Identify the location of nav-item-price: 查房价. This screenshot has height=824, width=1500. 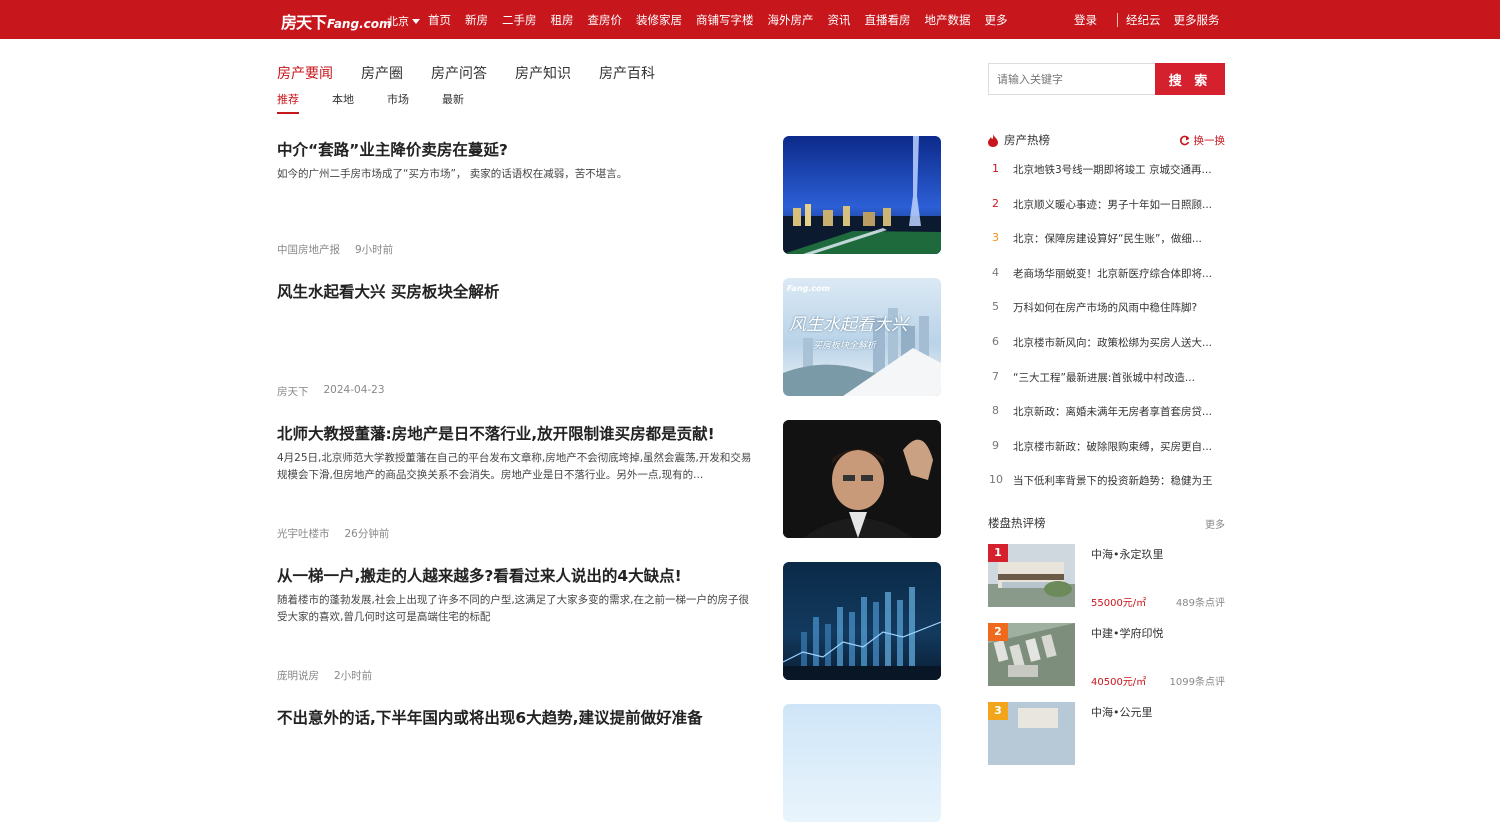
(605, 20).